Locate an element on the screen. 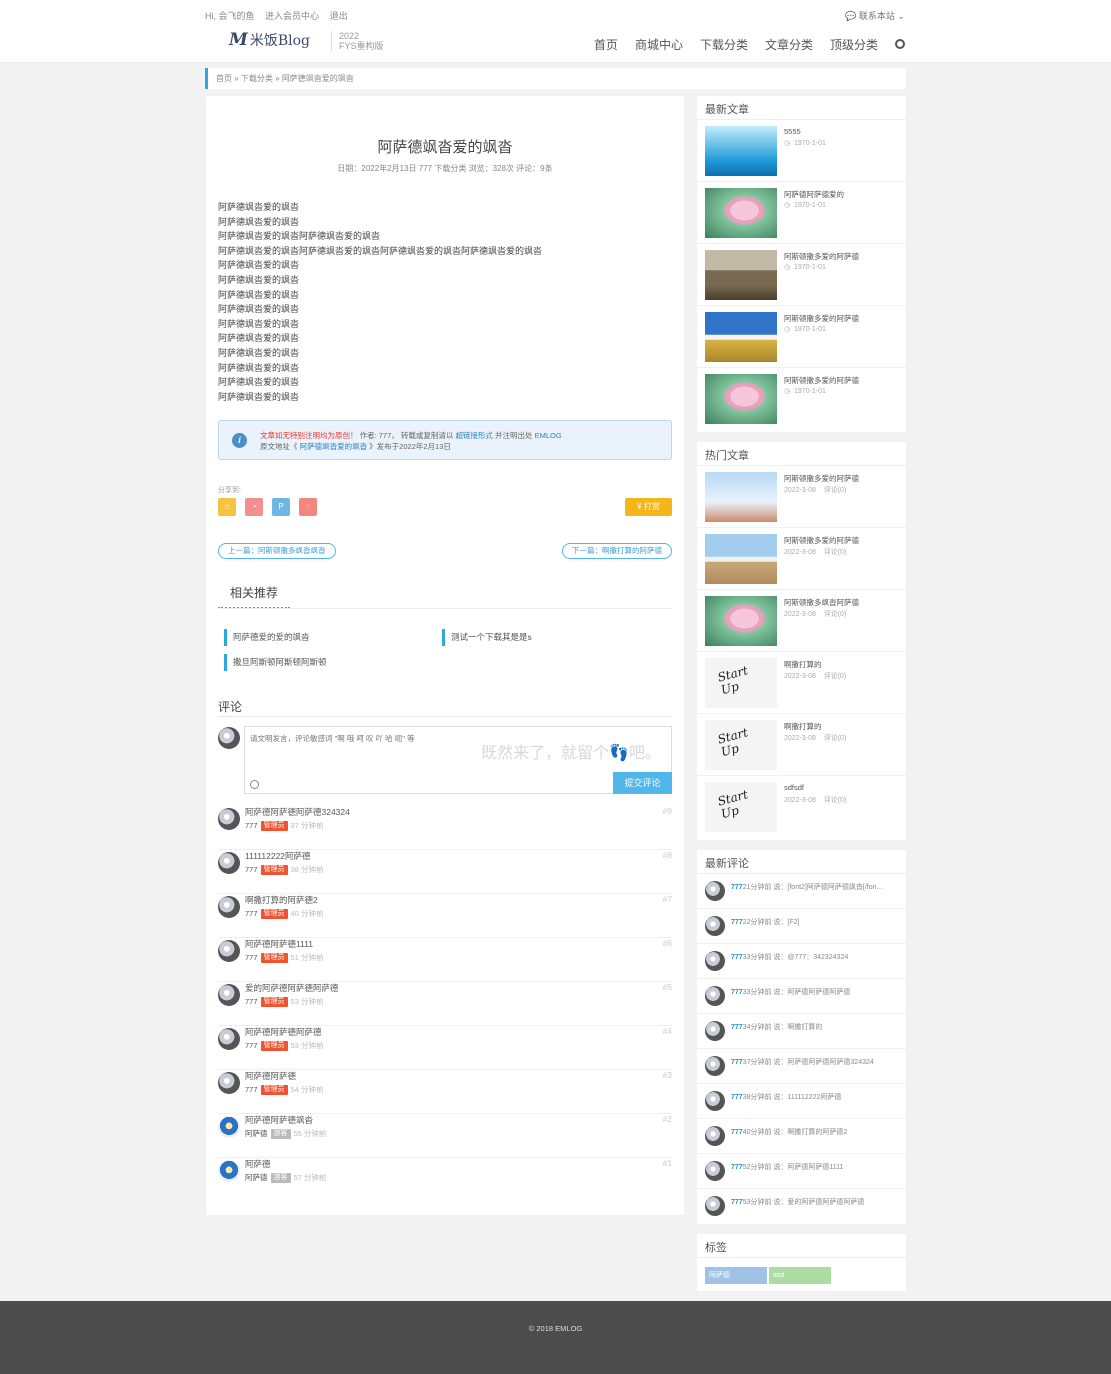 This screenshot has height=1374, width=1111. submit-comment-button: 提交评论 is located at coordinates (642, 783).